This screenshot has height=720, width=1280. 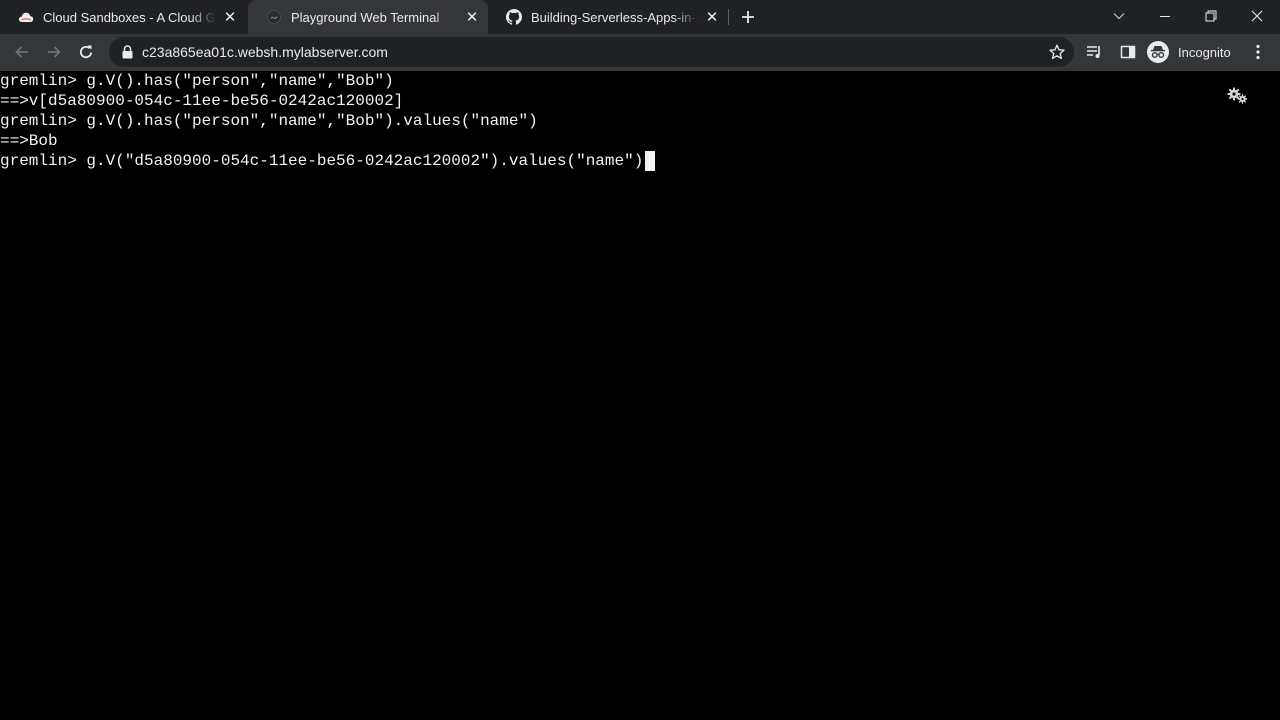 I want to click on chevron-down-icon, so click(x=1119, y=16).